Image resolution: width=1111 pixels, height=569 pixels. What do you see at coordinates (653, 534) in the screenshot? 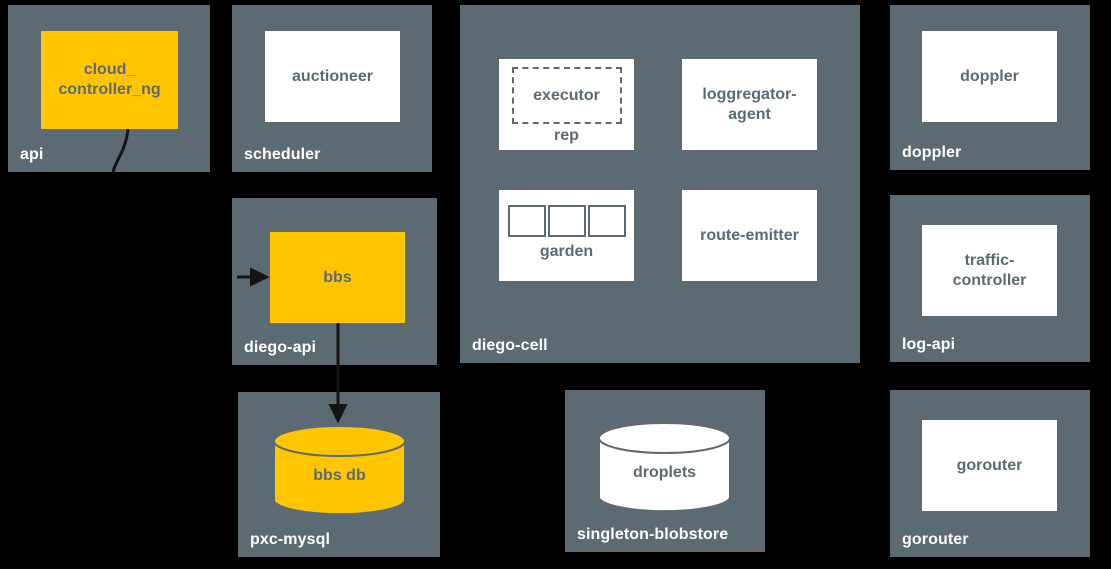
I see `panel-label-singleton-blobstore: singleton-blobstore` at bounding box center [653, 534].